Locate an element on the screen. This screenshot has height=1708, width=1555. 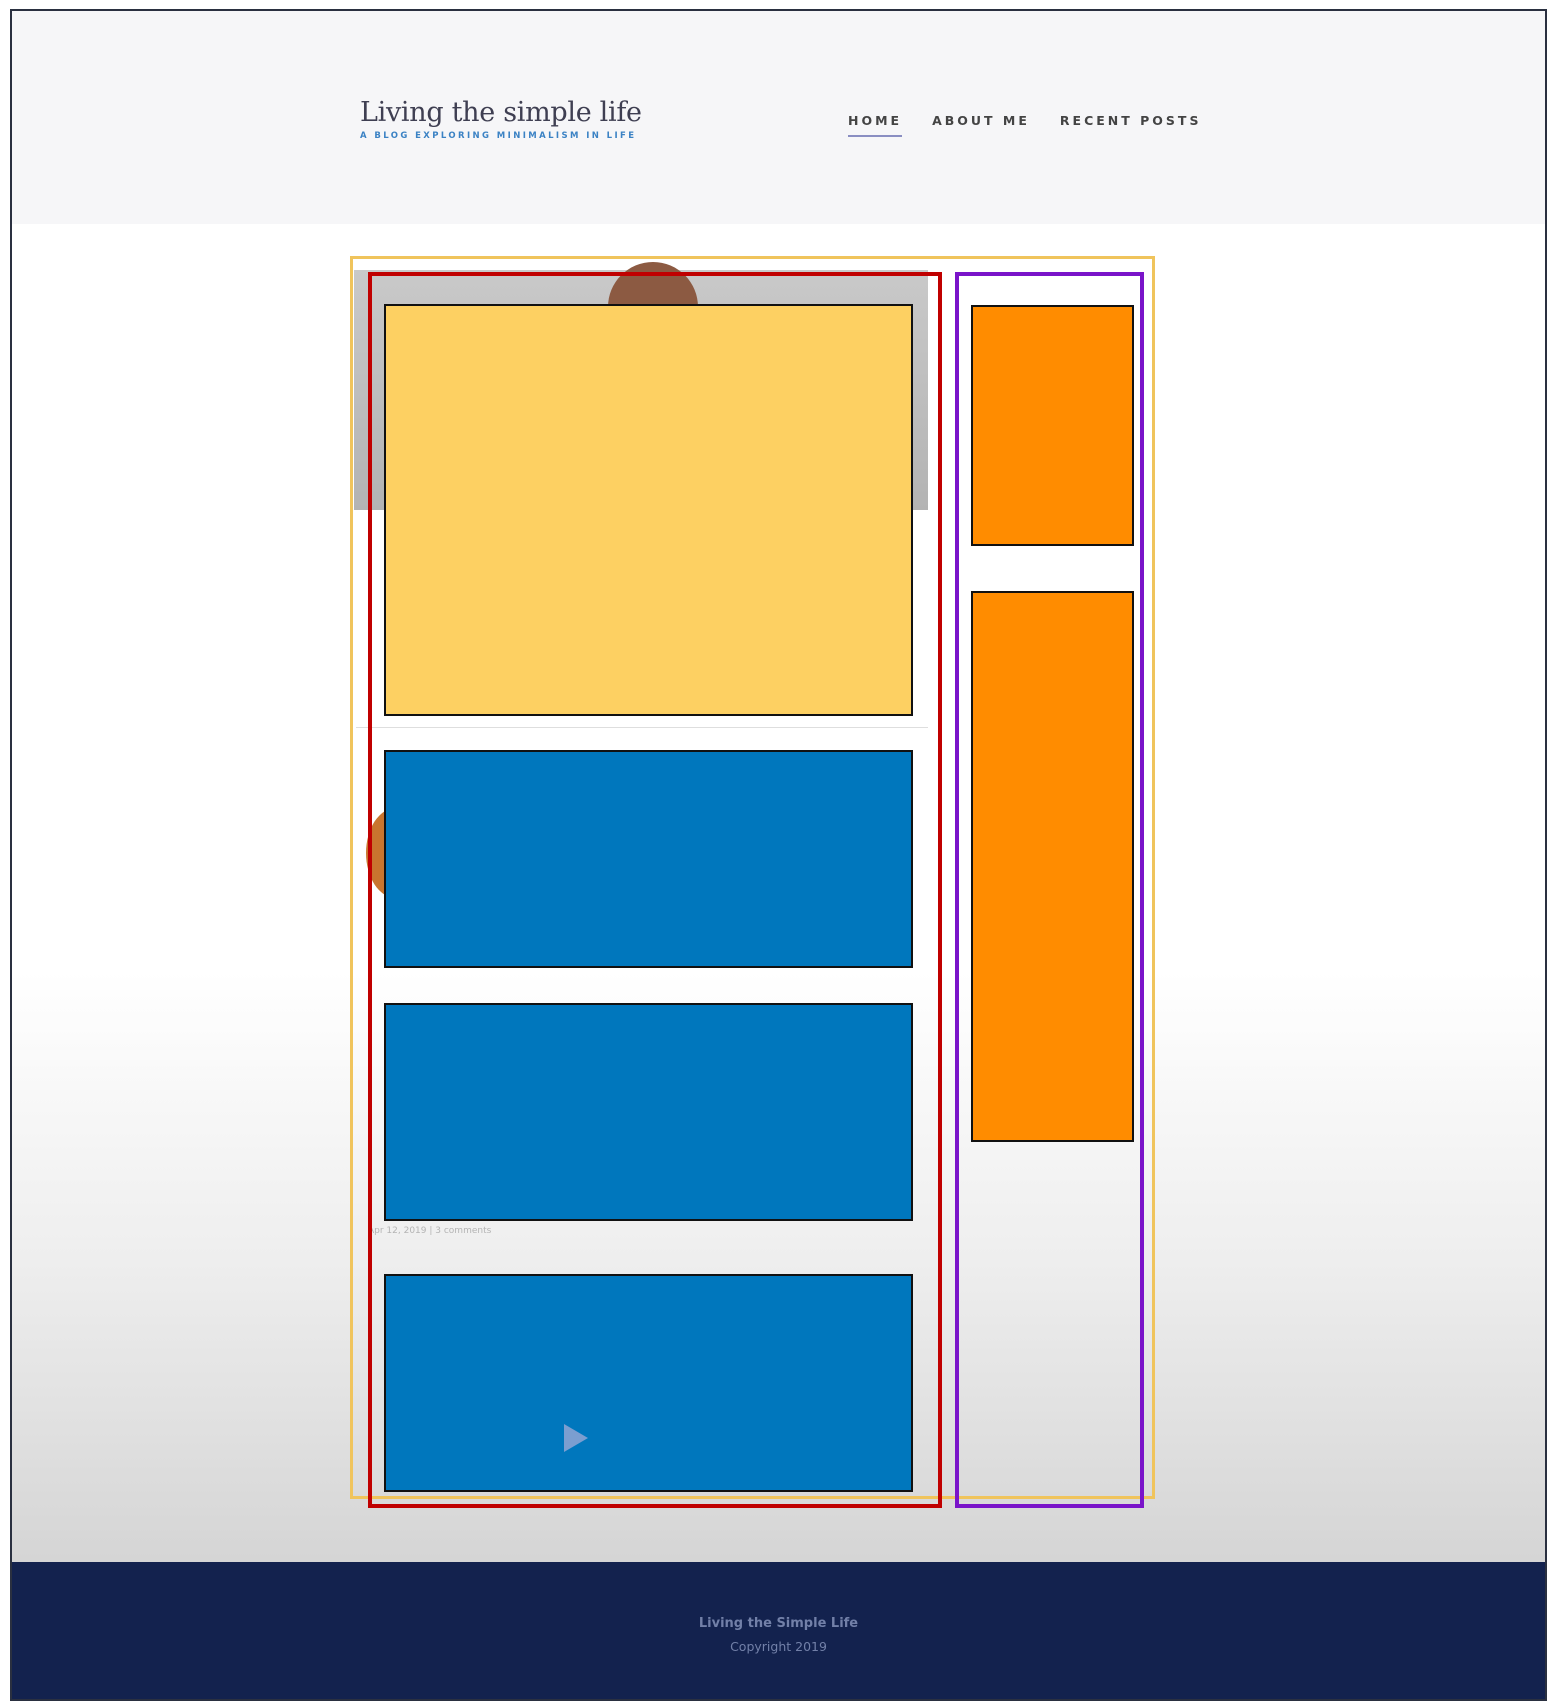
site-title: Living the simple life is located at coordinates (501, 112).